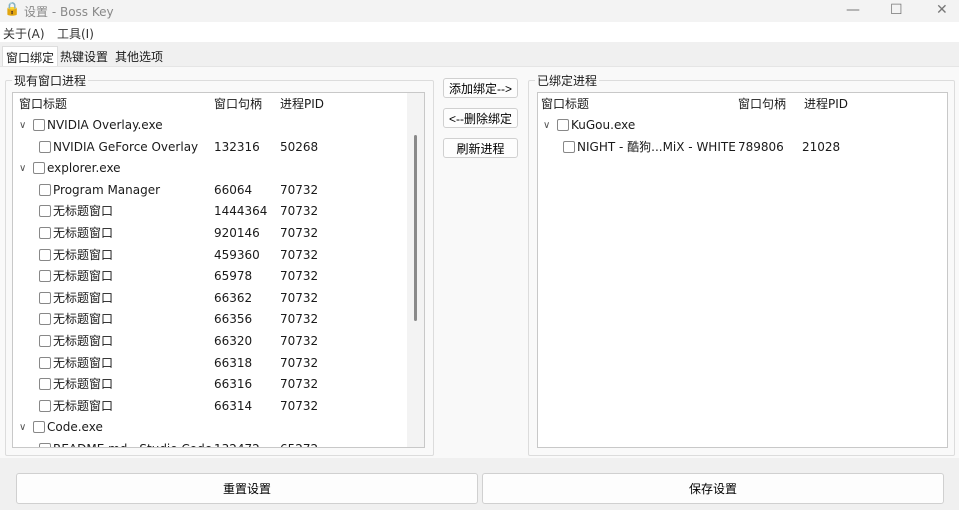 The height and width of the screenshot is (510, 959). I want to click on window-row: NIGHT - 酷狗...MiX - WHITE 789806 21028, so click(742, 148).